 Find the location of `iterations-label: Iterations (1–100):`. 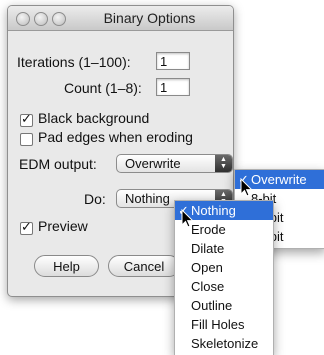

iterations-label: Iterations (1–100): is located at coordinates (74, 62).